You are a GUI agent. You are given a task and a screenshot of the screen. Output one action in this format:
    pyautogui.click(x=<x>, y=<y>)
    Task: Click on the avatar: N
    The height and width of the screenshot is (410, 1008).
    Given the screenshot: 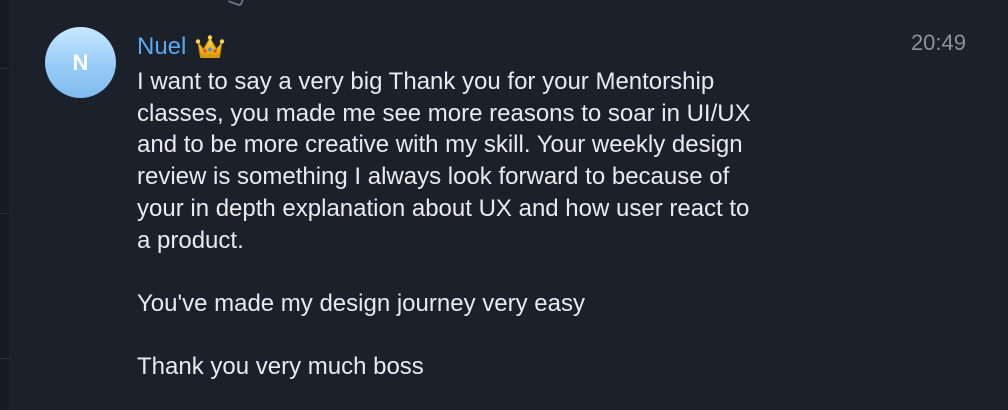 What is the action you would take?
    pyautogui.click(x=80, y=62)
    